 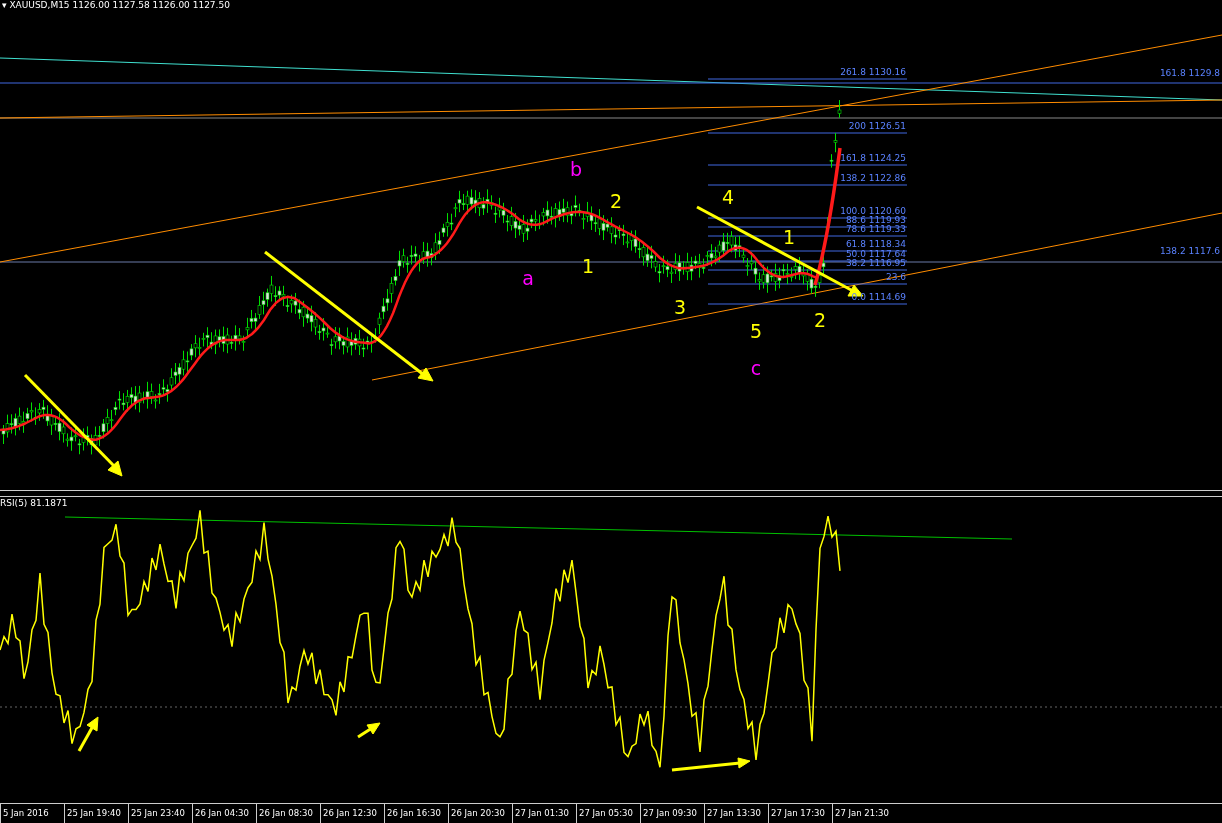 I want to click on wave-label: 5, so click(x=756, y=331).